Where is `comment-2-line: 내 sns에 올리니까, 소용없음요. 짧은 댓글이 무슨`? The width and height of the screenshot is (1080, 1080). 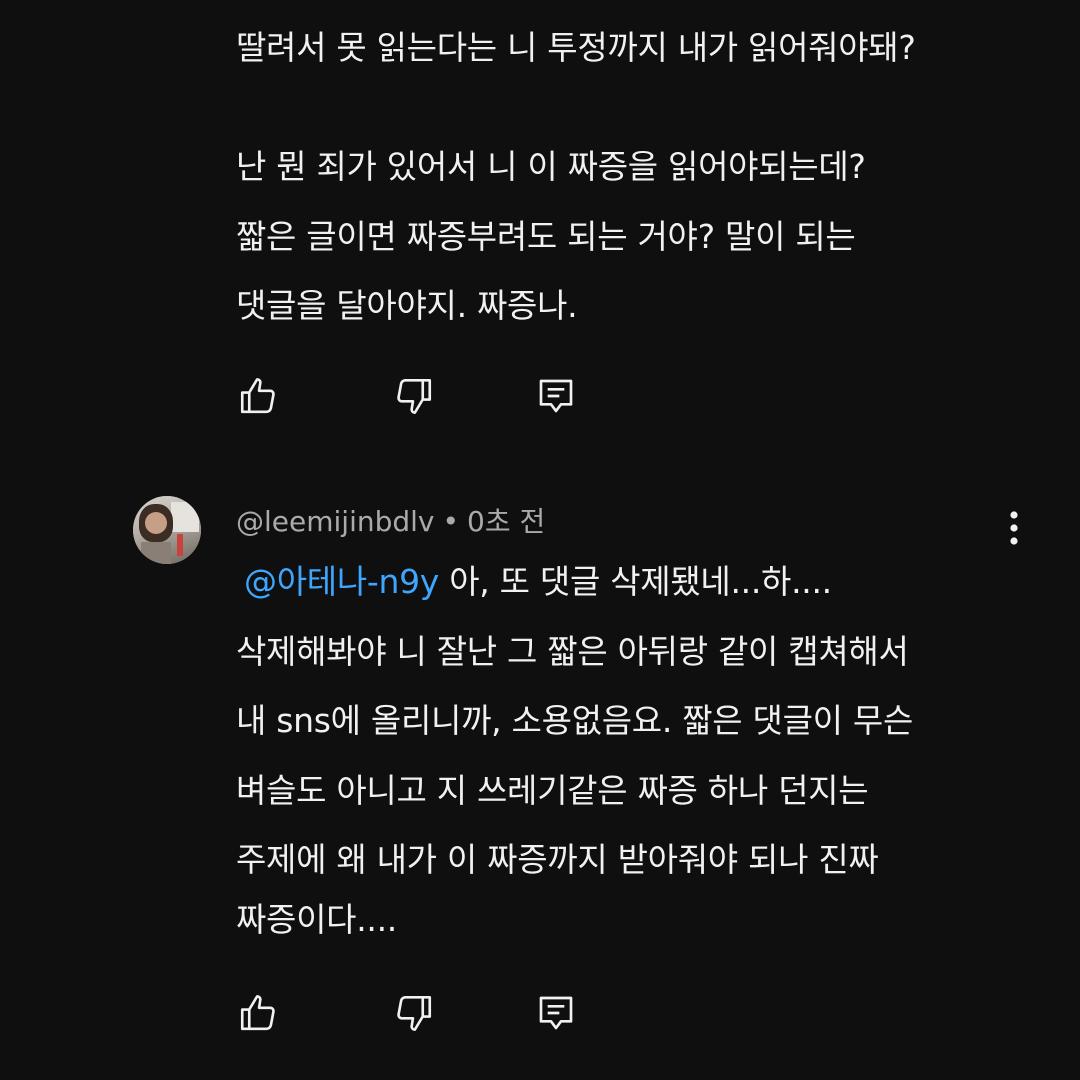 comment-2-line: 내 sns에 올리니까, 소용없음요. 짧은 댓글이 무슨 is located at coordinates (574, 720).